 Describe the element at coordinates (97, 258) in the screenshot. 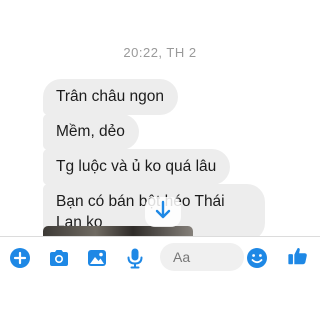

I see `image-icon` at that location.